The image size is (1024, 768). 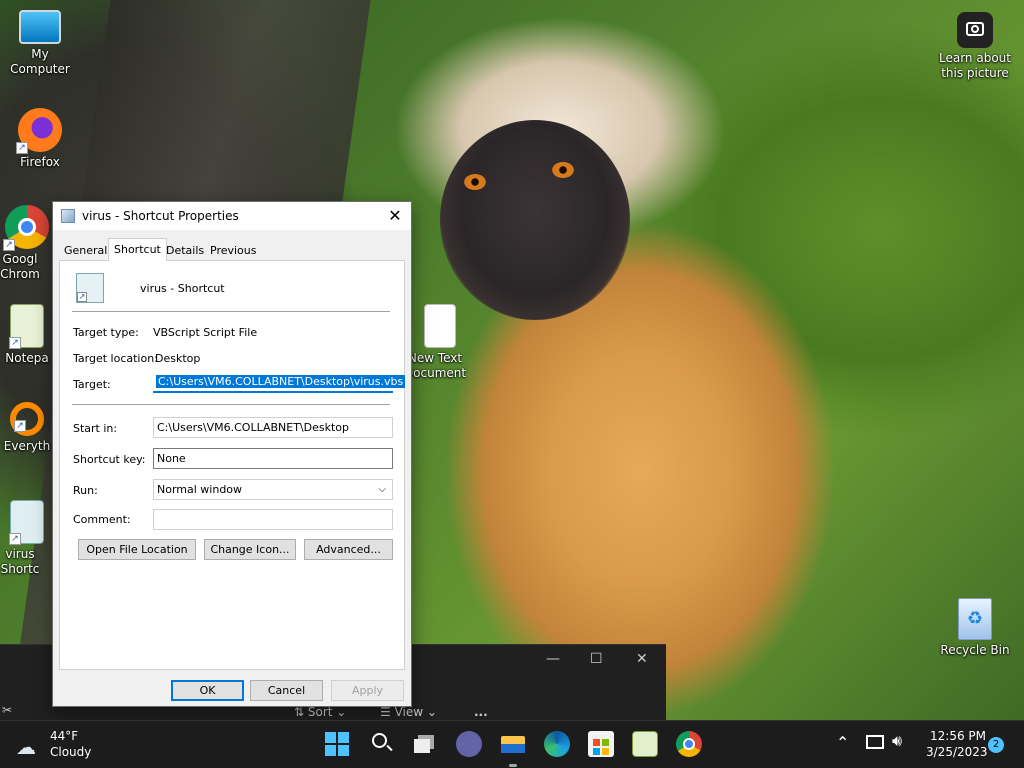 I want to click on desktop-icon-my-computer: My Computer, so click(x=40, y=43).